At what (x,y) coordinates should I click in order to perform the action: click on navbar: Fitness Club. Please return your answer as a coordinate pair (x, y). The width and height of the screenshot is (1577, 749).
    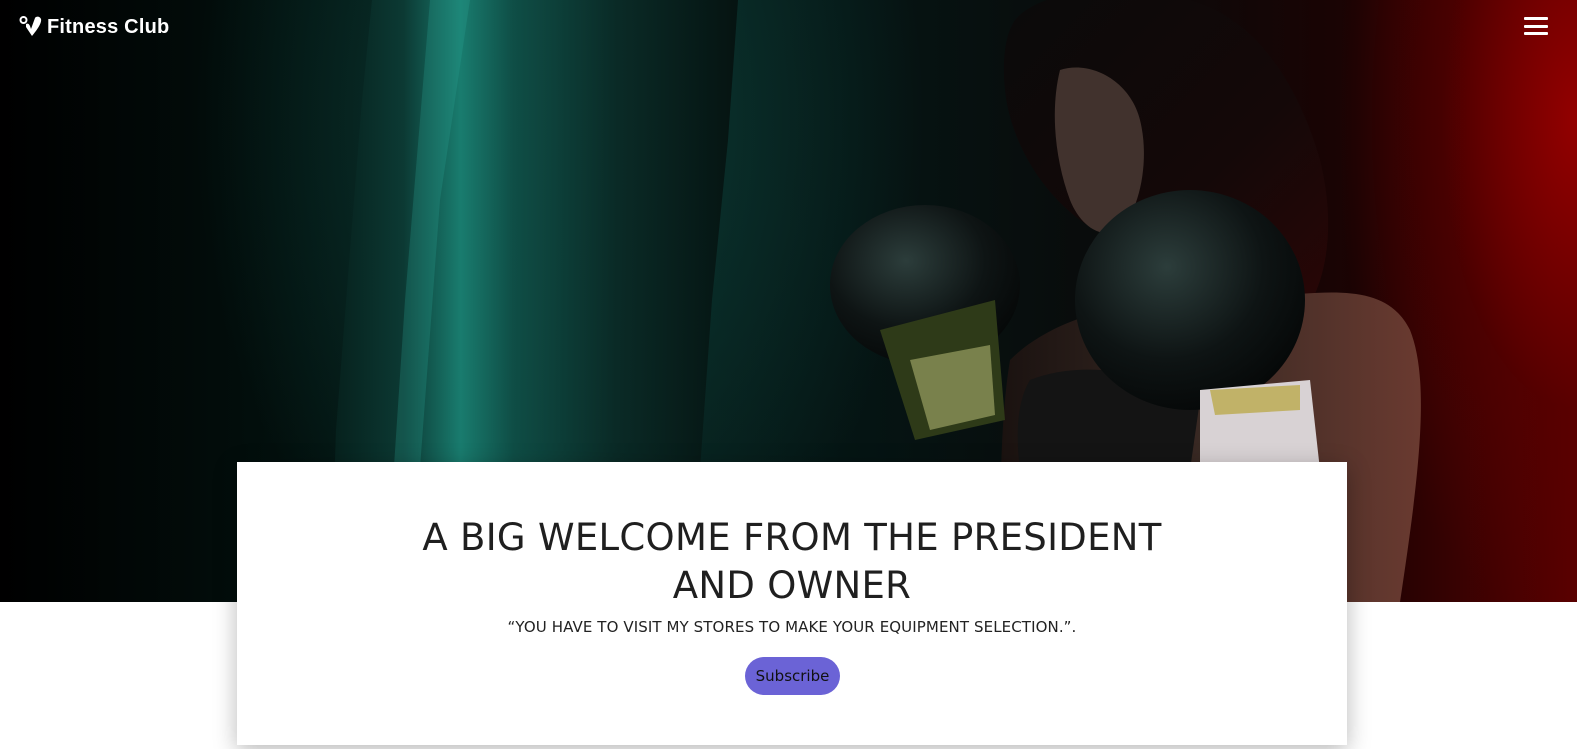
    Looking at the image, I should click on (788, 27).